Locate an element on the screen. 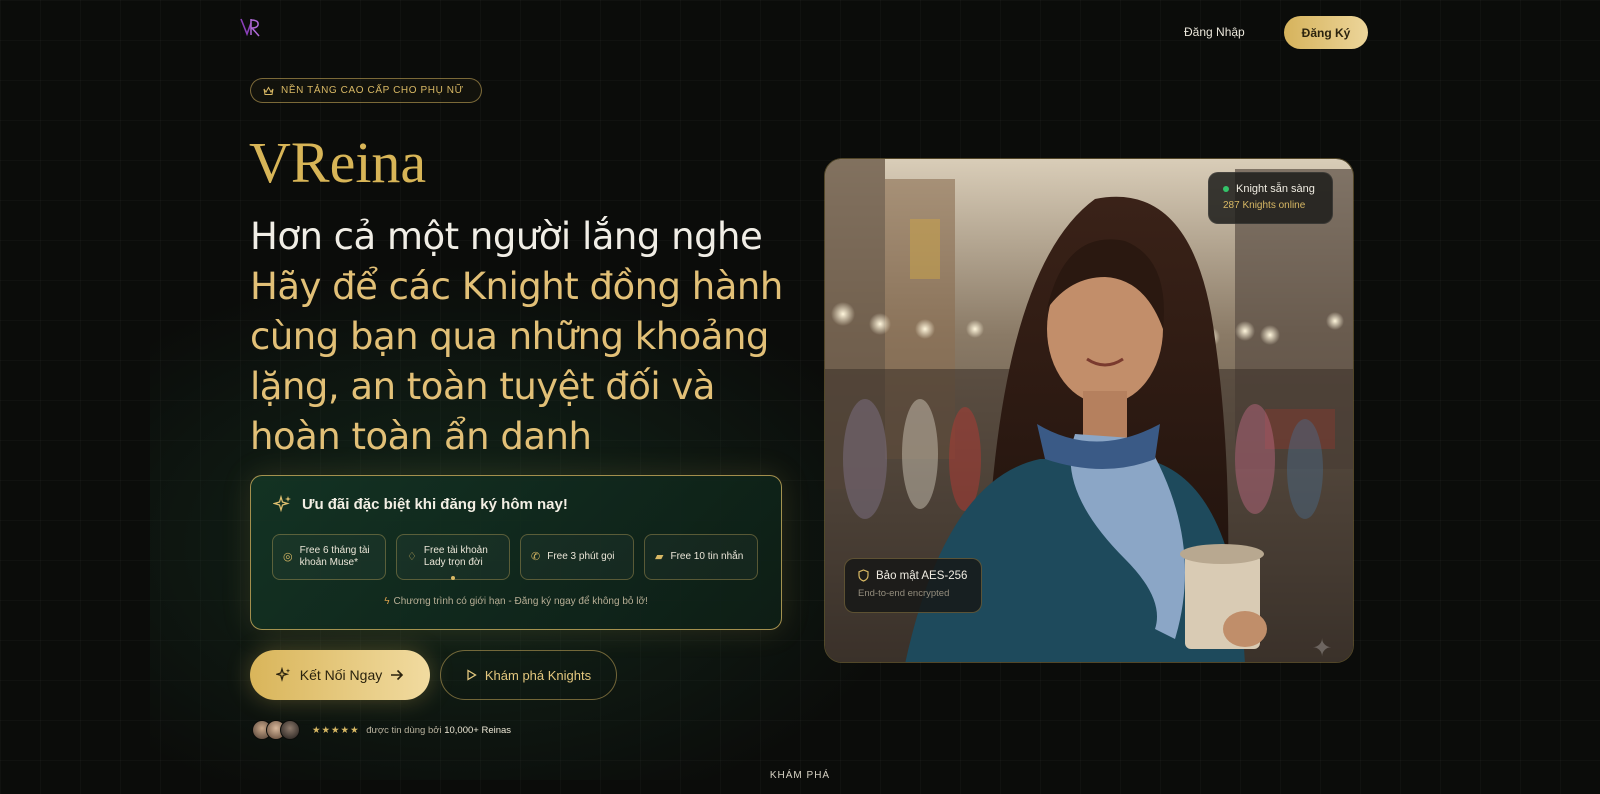 The width and height of the screenshot is (1600, 794). play-icon is located at coordinates (472, 675).